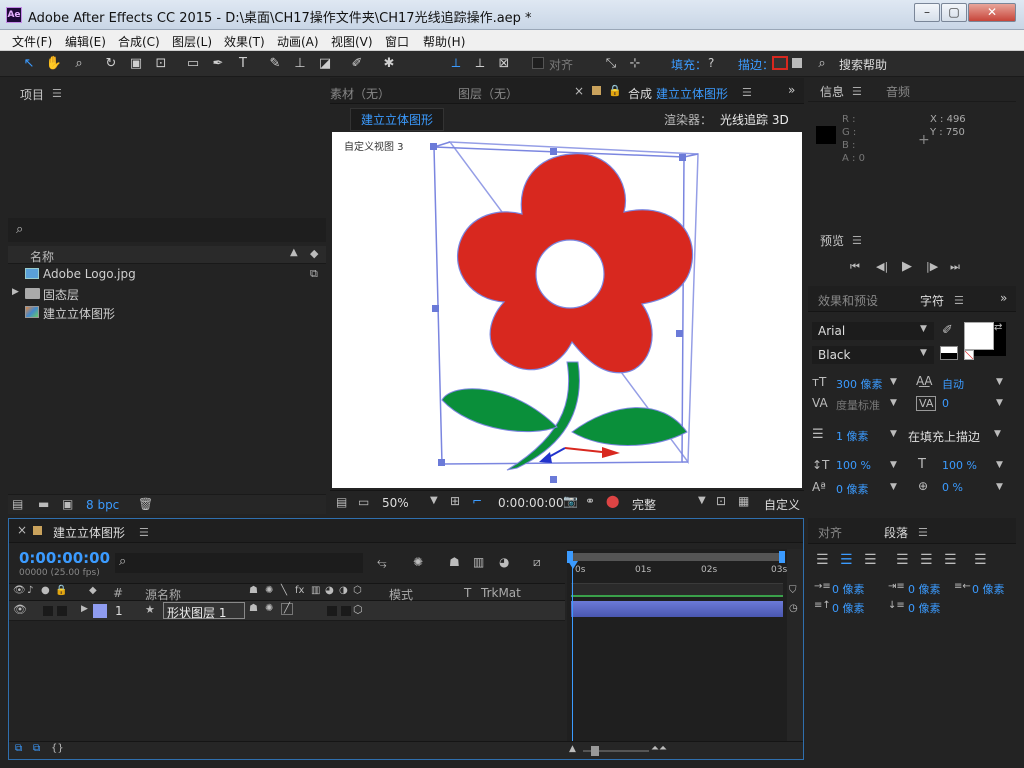 Image resolution: width=1024 pixels, height=768 pixels. Describe the element at coordinates (79, 64) in the screenshot. I see `zoom-tool-icon: ⌕` at that location.